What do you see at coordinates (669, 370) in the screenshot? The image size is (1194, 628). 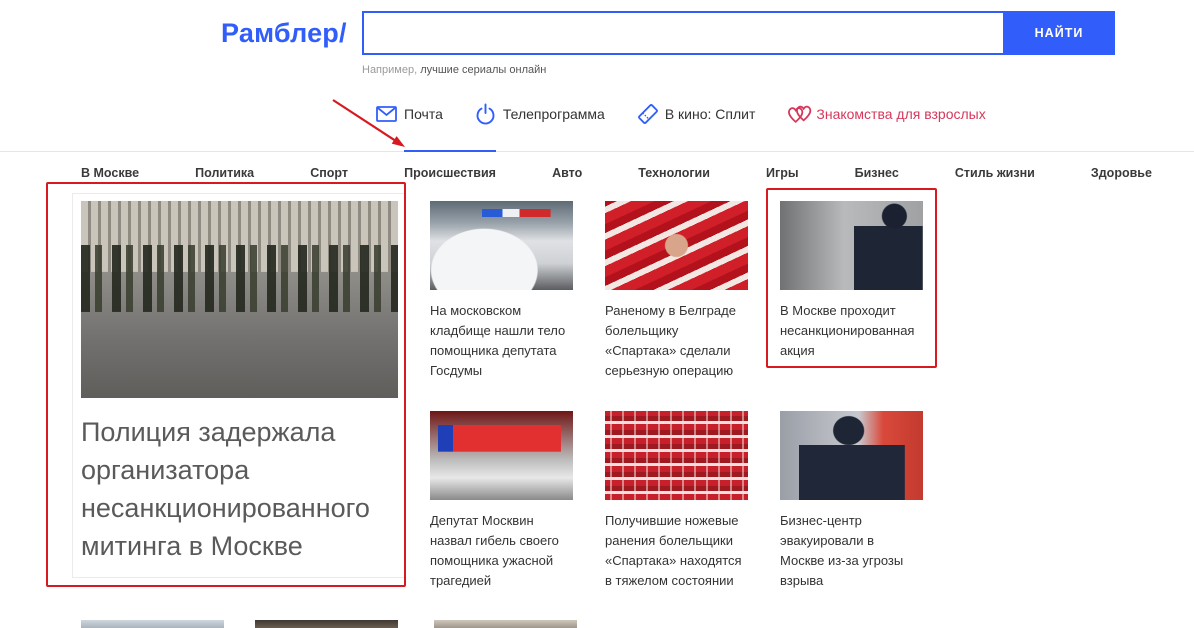 I see `headline-line: серьезную операцию` at bounding box center [669, 370].